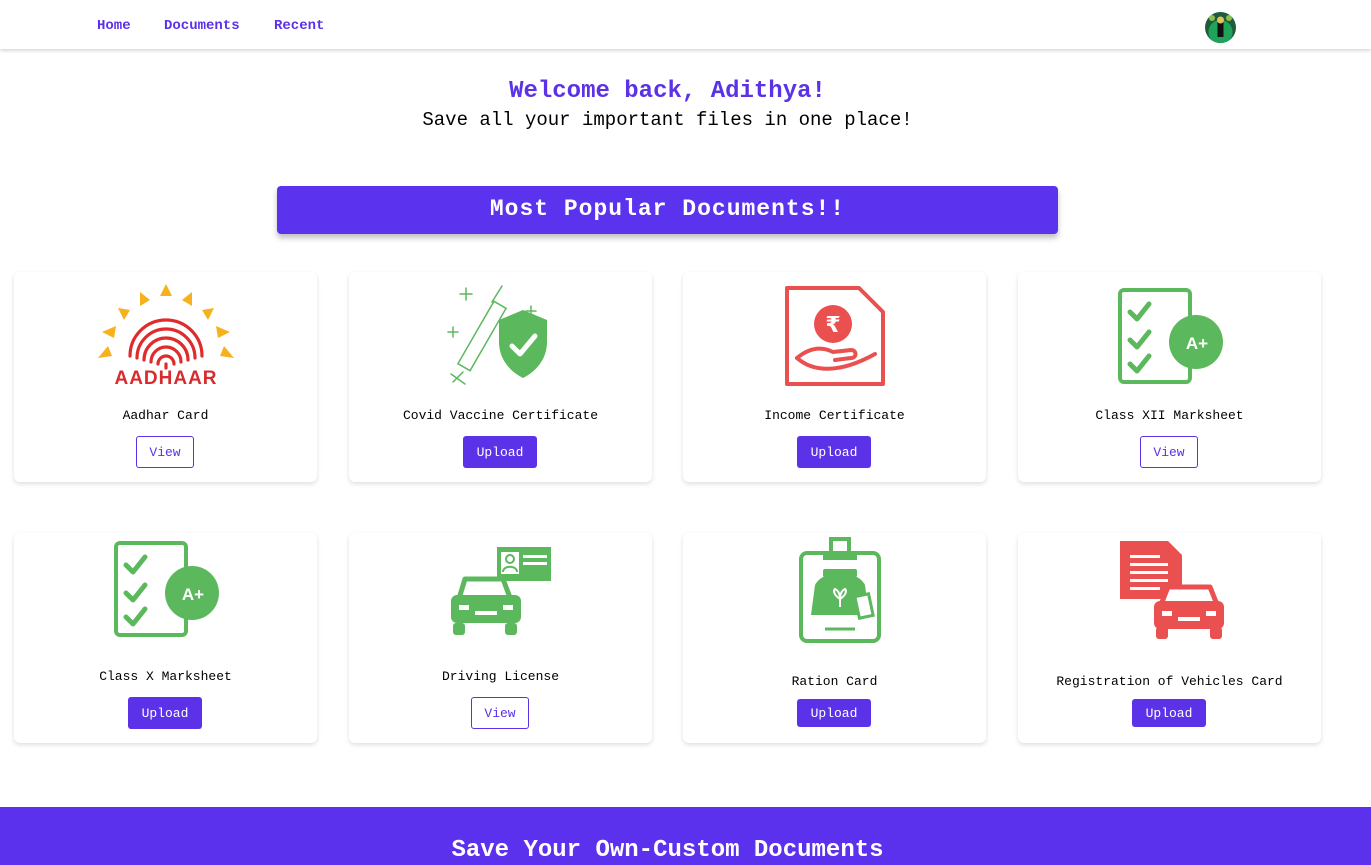 This screenshot has width=1371, height=865. What do you see at coordinates (1169, 593) in the screenshot?
I see `vehicle-registration-icon` at bounding box center [1169, 593].